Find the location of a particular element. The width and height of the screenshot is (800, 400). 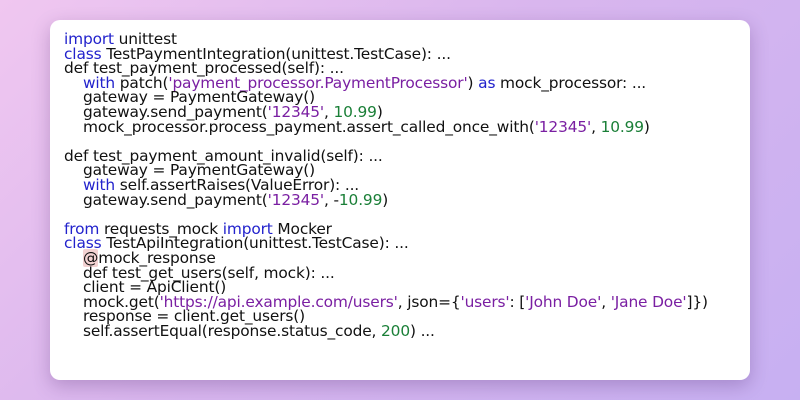

code-string: 'users' is located at coordinates (485, 301).